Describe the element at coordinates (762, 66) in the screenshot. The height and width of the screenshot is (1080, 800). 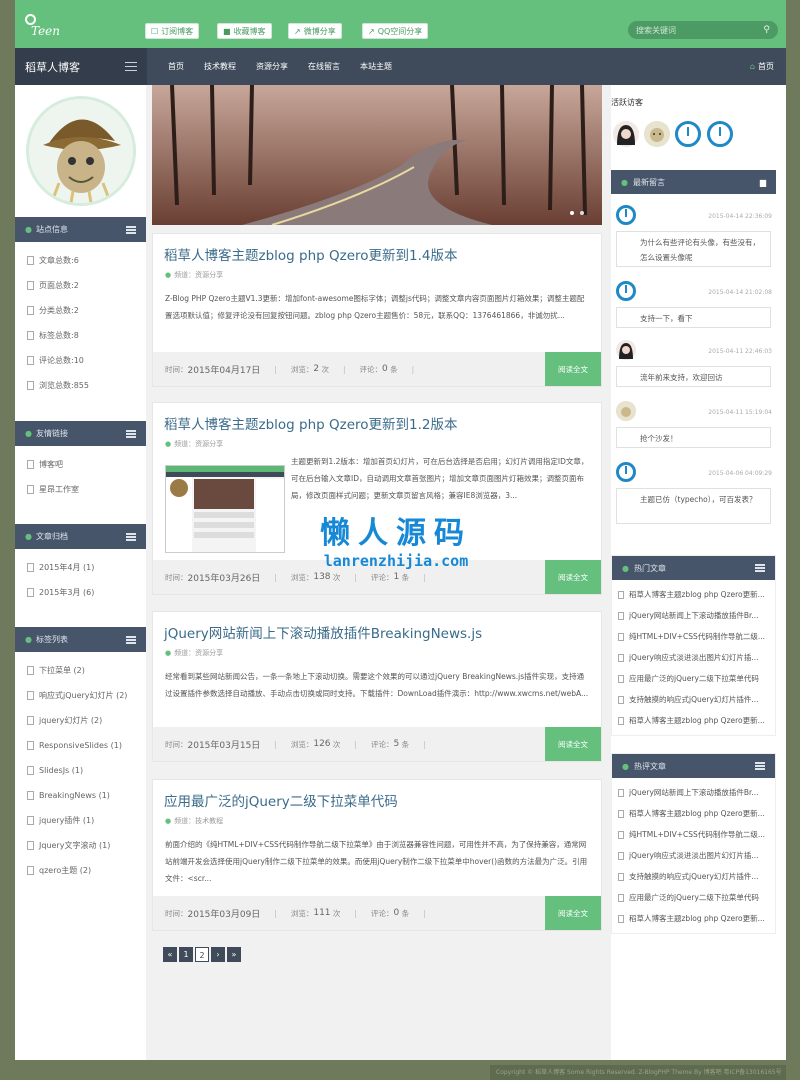
I see `home-link: ⌂ 首页` at that location.